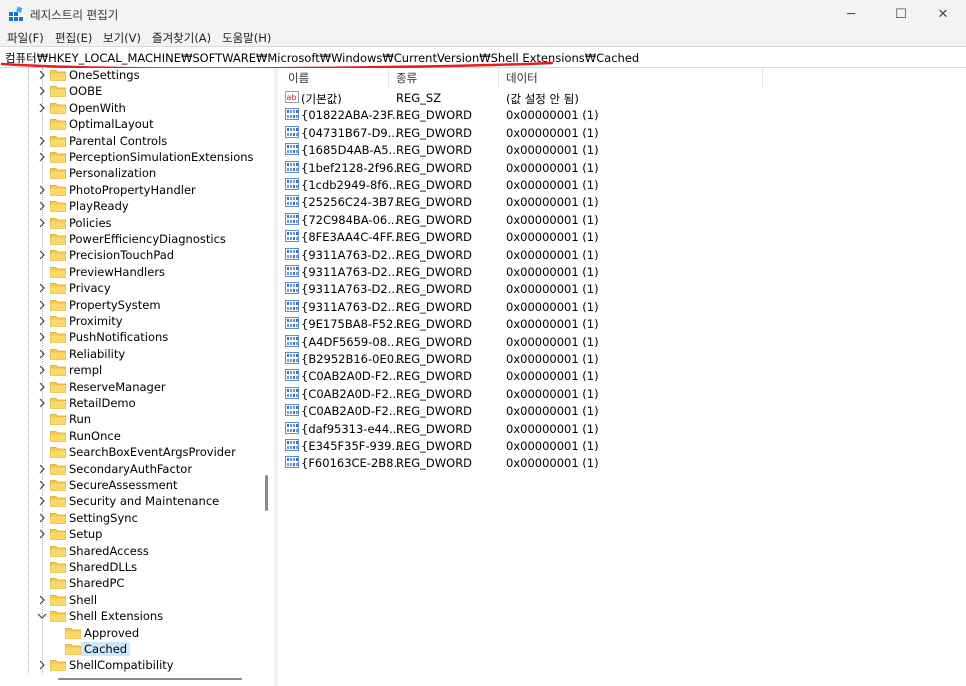 This screenshot has height=686, width=966. What do you see at coordinates (97, 108) in the screenshot?
I see `tree-item-label: OpenWith` at bounding box center [97, 108].